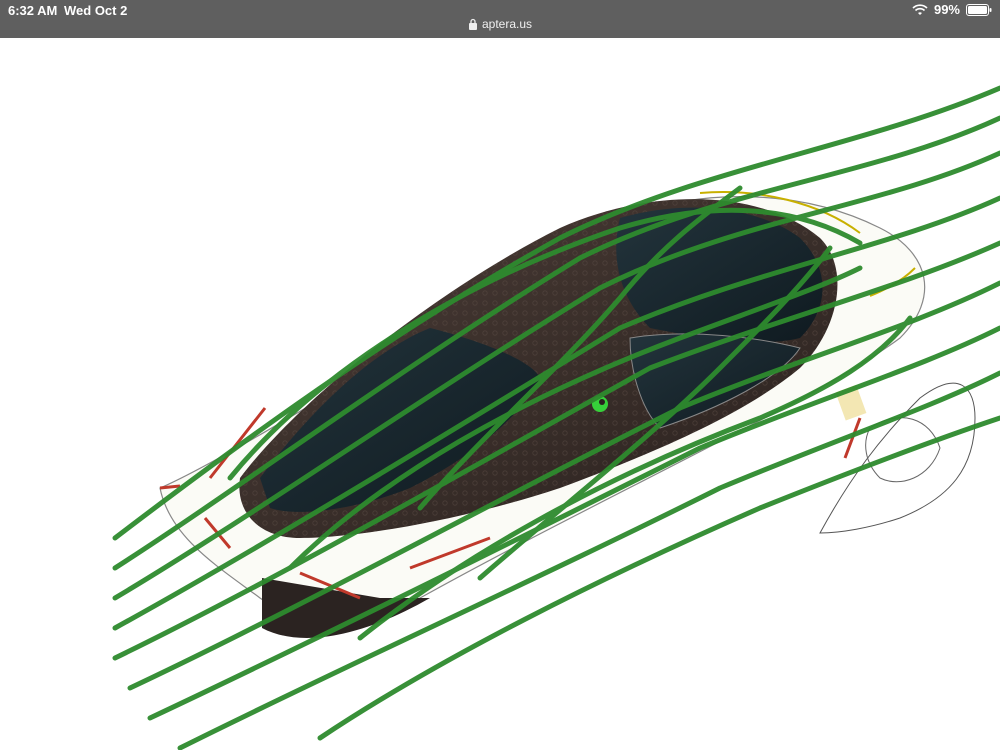 This screenshot has height=750, width=1000. What do you see at coordinates (33, 10) in the screenshot?
I see `status-time: 6:32 AM` at bounding box center [33, 10].